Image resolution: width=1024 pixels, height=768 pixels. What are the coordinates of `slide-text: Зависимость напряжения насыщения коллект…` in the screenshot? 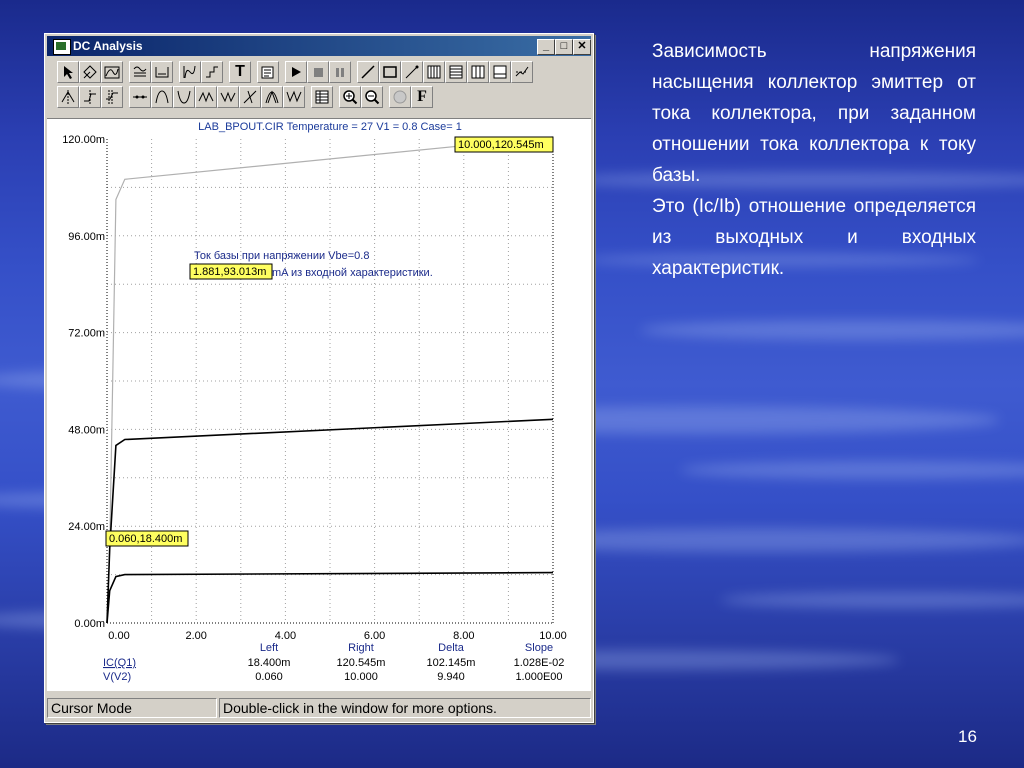 It's located at (814, 160).